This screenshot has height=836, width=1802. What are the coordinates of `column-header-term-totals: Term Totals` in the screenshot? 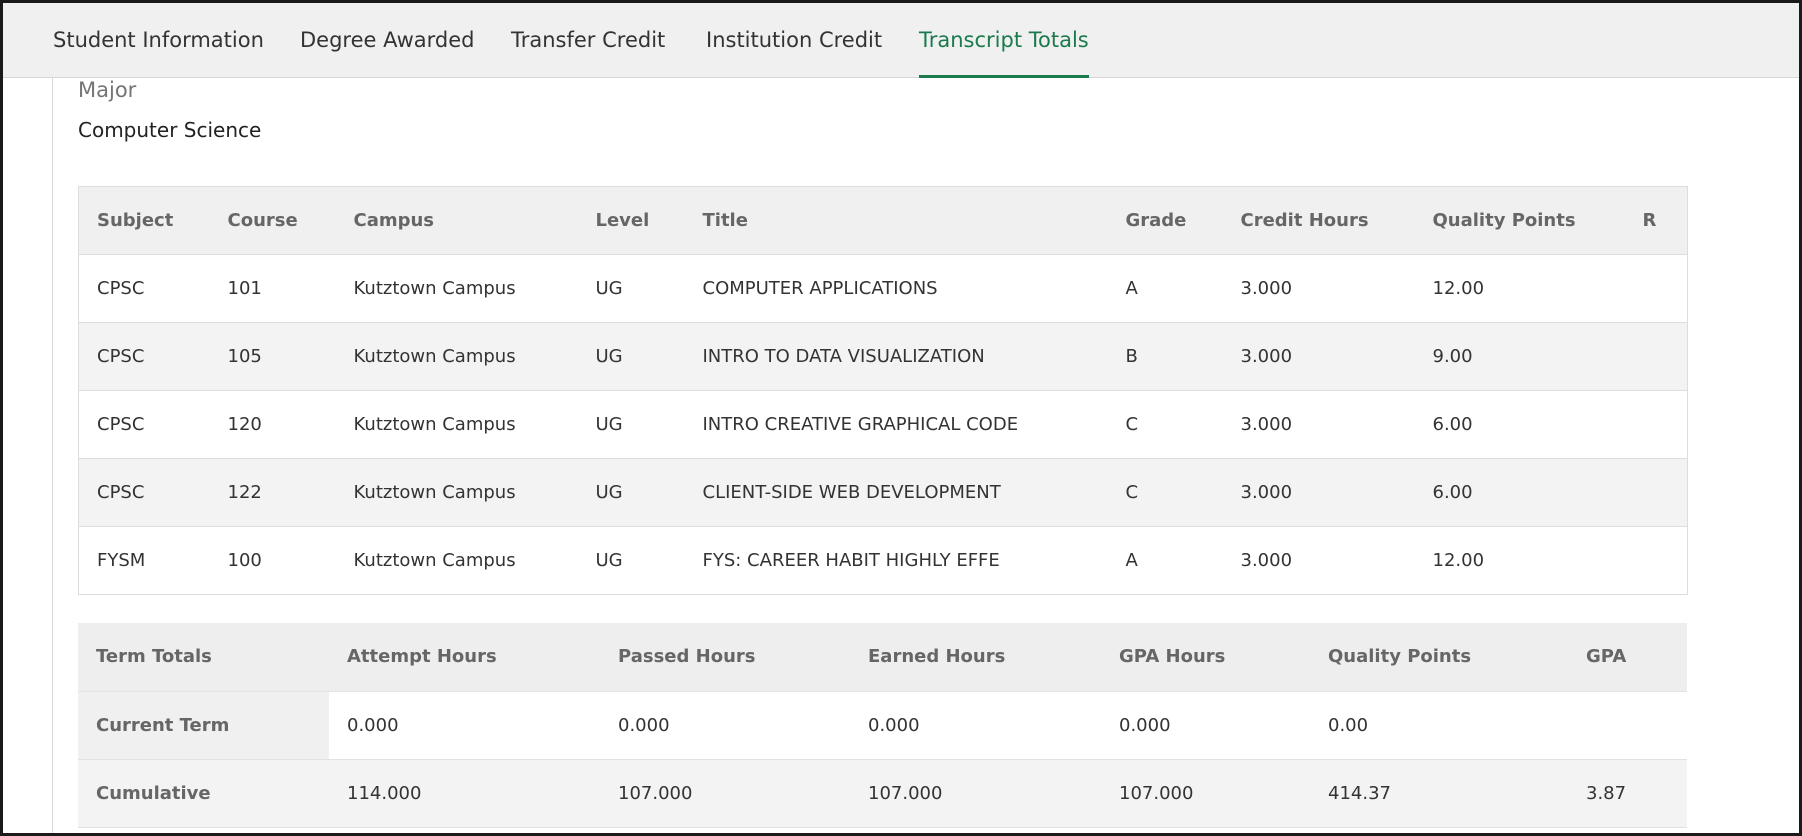 It's located at (203, 657).